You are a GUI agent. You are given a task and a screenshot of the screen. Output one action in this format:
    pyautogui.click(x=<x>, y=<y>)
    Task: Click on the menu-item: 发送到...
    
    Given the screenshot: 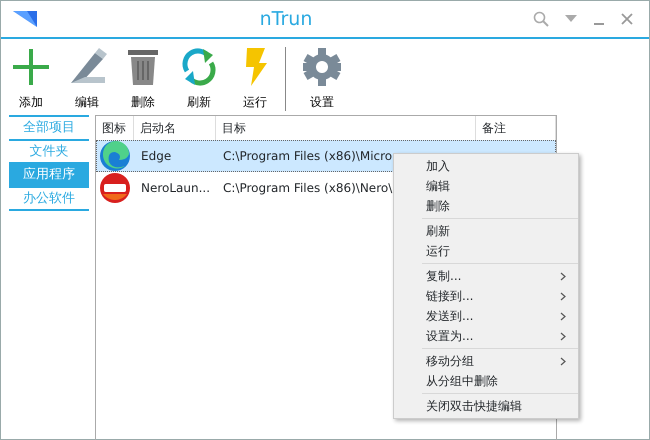 What is the action you would take?
    pyautogui.click(x=486, y=316)
    